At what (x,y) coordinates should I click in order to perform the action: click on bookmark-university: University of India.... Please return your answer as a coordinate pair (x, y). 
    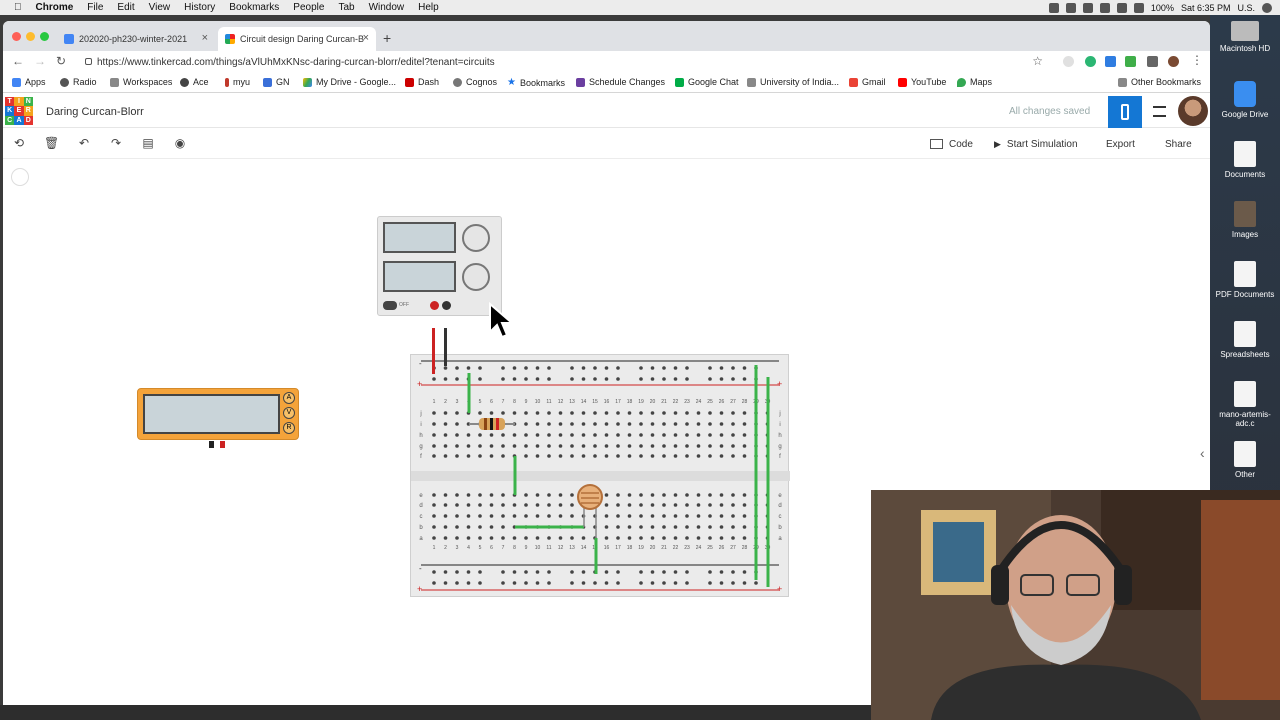
    Looking at the image, I should click on (793, 82).